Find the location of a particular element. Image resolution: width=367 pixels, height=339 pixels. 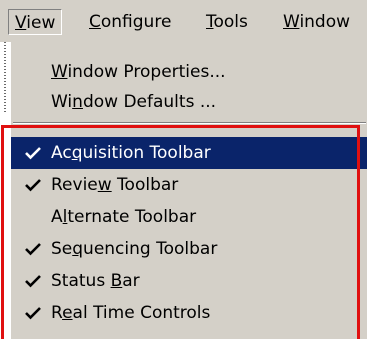

menu-view: View is located at coordinates (35, 22).